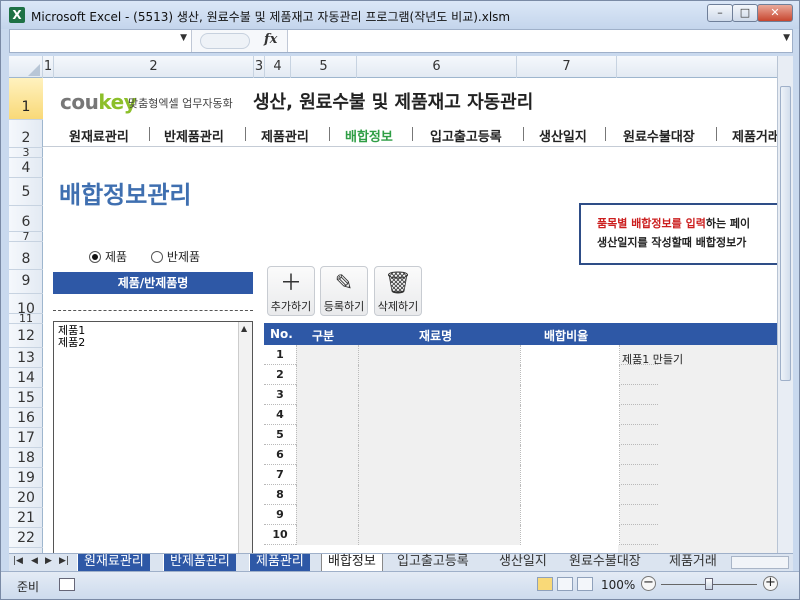 Image resolution: width=800 pixels, height=600 pixels. Describe the element at coordinates (433, 562) in the screenshot. I see `sheet-tab-in-out: 입고출고등록` at that location.